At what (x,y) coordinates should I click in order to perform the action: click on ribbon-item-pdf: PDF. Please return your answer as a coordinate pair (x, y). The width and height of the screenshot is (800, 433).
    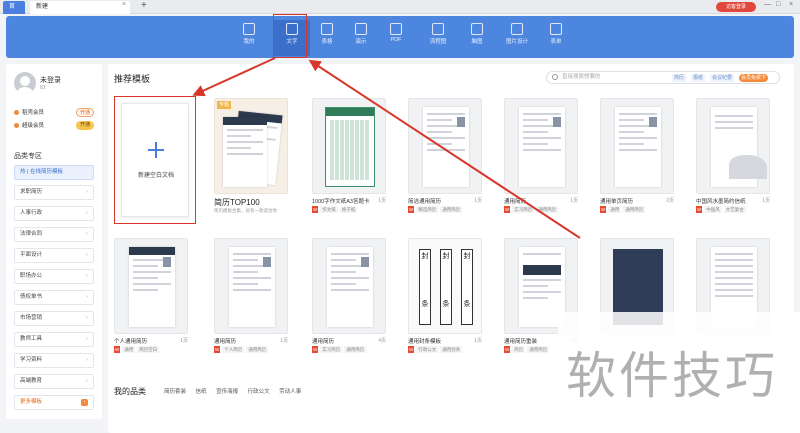
    Looking at the image, I should click on (396, 38).